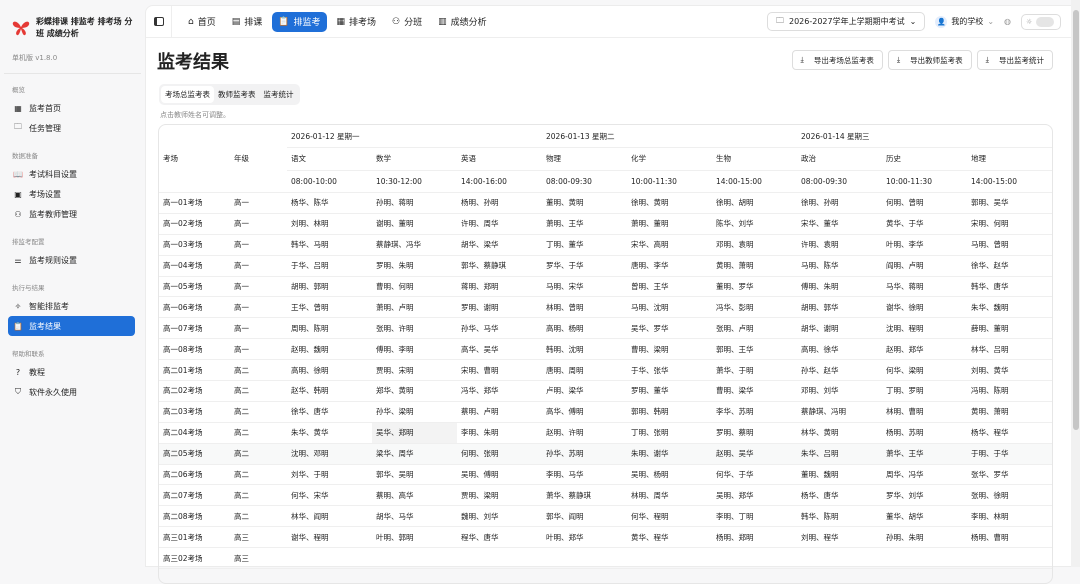  I want to click on invigilator-cell: 刘明、林明, so click(329, 224).